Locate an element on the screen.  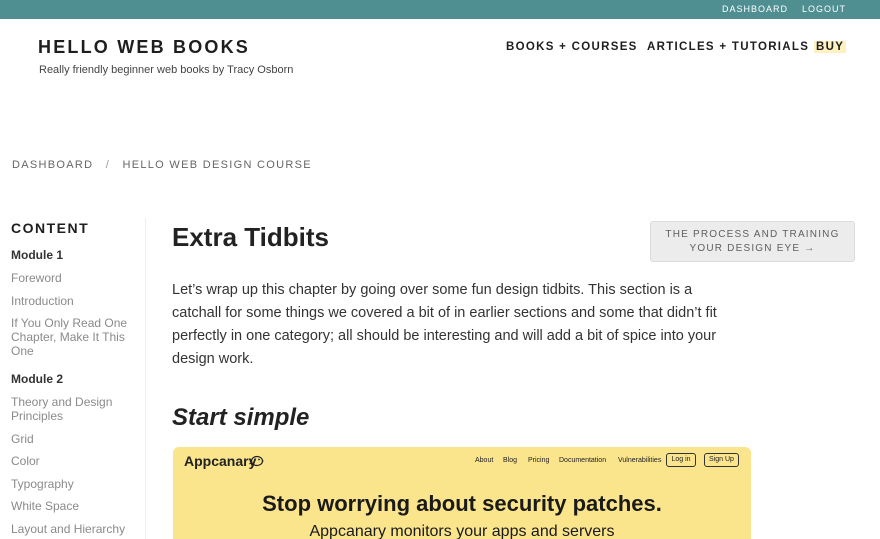
top-dashboard-link: DASHBOARD is located at coordinates (755, 9).